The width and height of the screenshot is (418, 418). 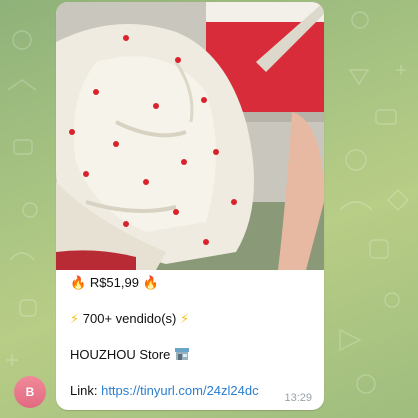 I want to click on link-line: Link: https://tinyurl.com/24zl24dc, so click(x=193, y=391).